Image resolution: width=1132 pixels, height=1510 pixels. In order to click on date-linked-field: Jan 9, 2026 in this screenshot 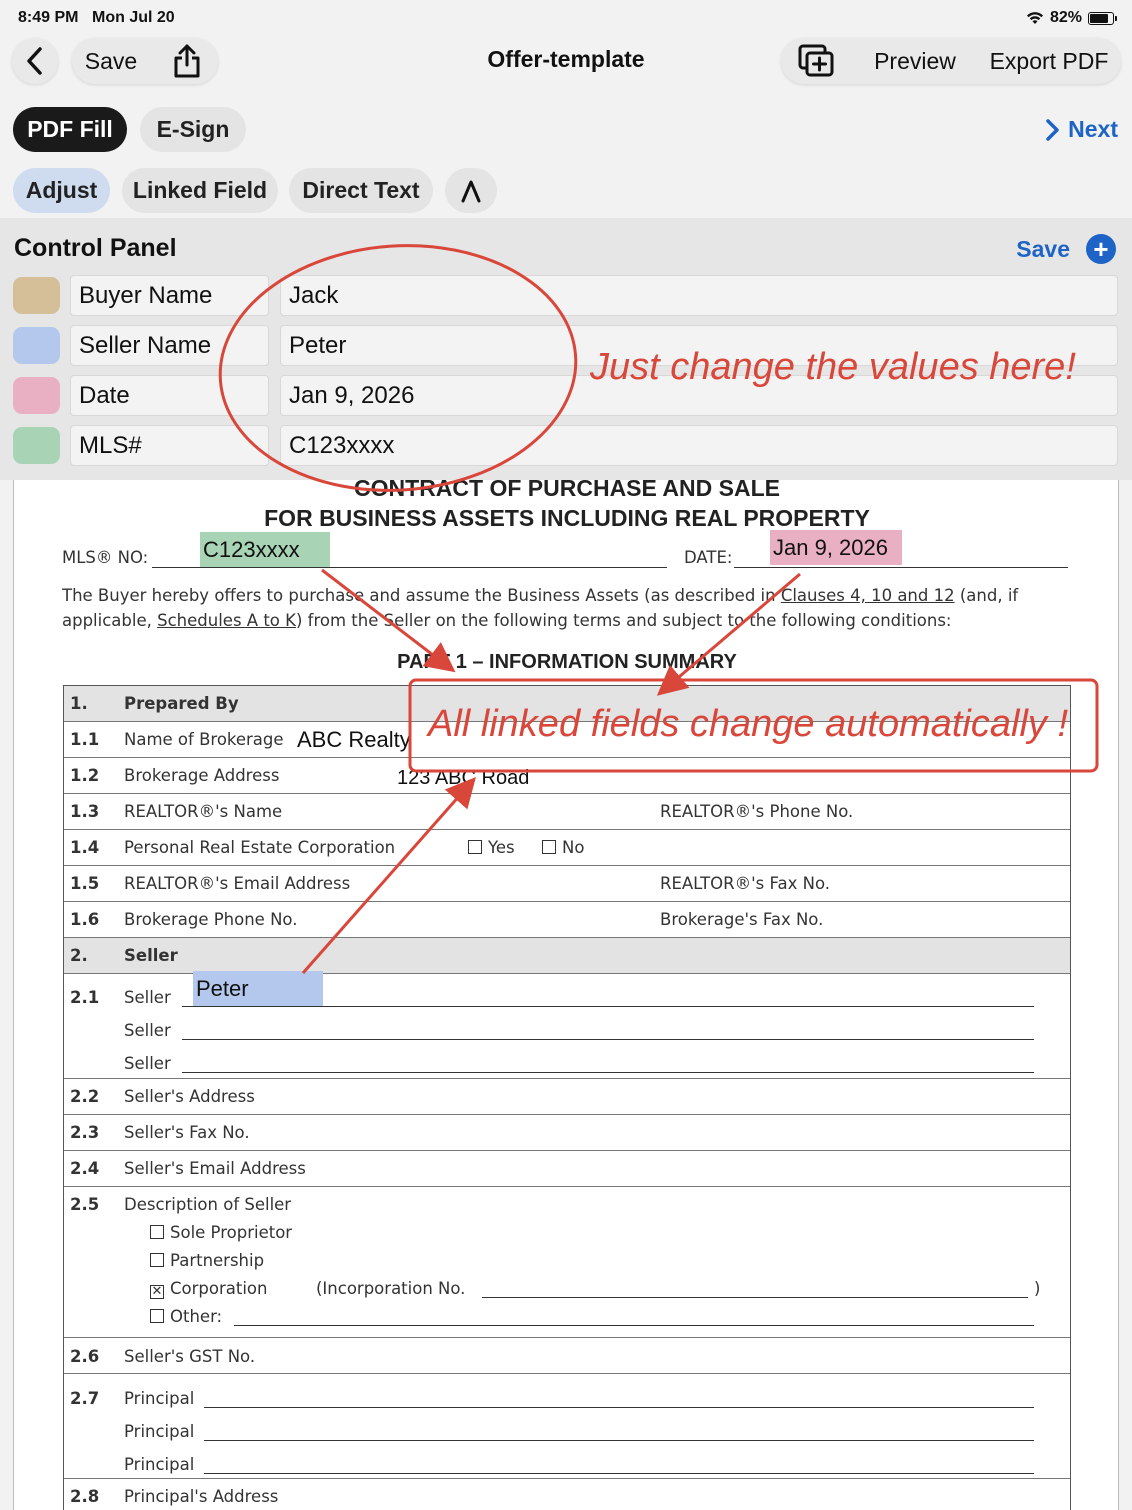, I will do `click(836, 547)`.